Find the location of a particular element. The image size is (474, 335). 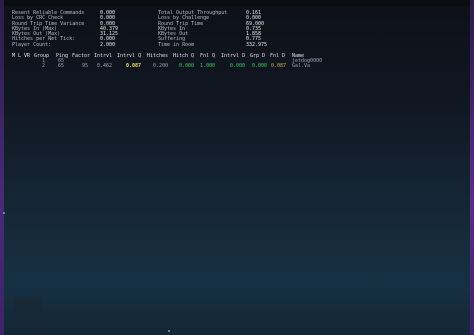

col-header-hitches: Hitches is located at coordinates (158, 56).